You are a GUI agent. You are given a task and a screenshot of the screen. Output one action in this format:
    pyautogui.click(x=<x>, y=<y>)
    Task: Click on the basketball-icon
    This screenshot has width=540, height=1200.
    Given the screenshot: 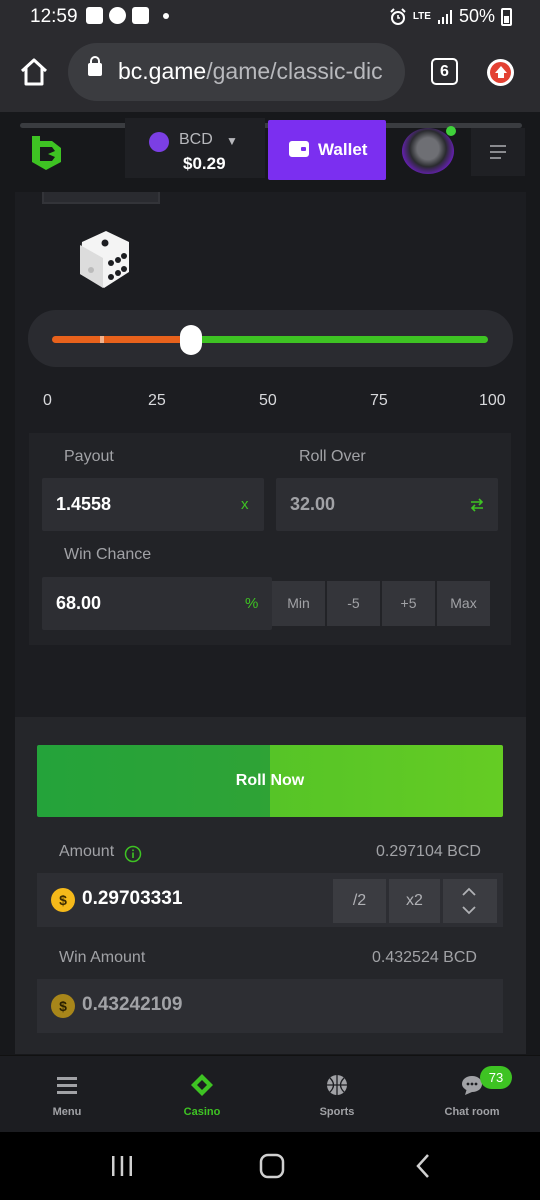 What is the action you would take?
    pyautogui.click(x=337, y=1085)
    